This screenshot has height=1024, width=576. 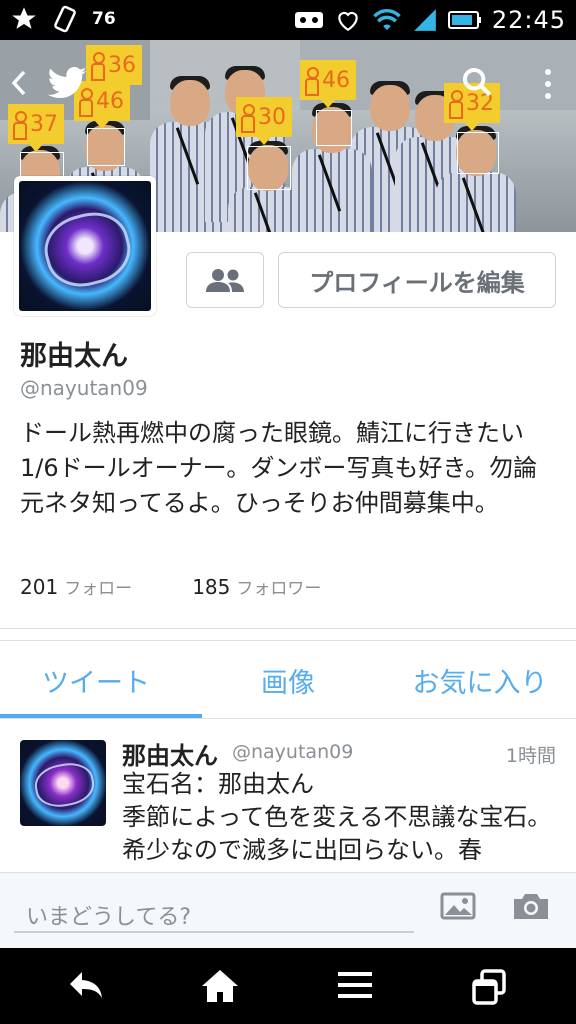 What do you see at coordinates (417, 280) in the screenshot?
I see `edit-profile-button: プロフィールを編集` at bounding box center [417, 280].